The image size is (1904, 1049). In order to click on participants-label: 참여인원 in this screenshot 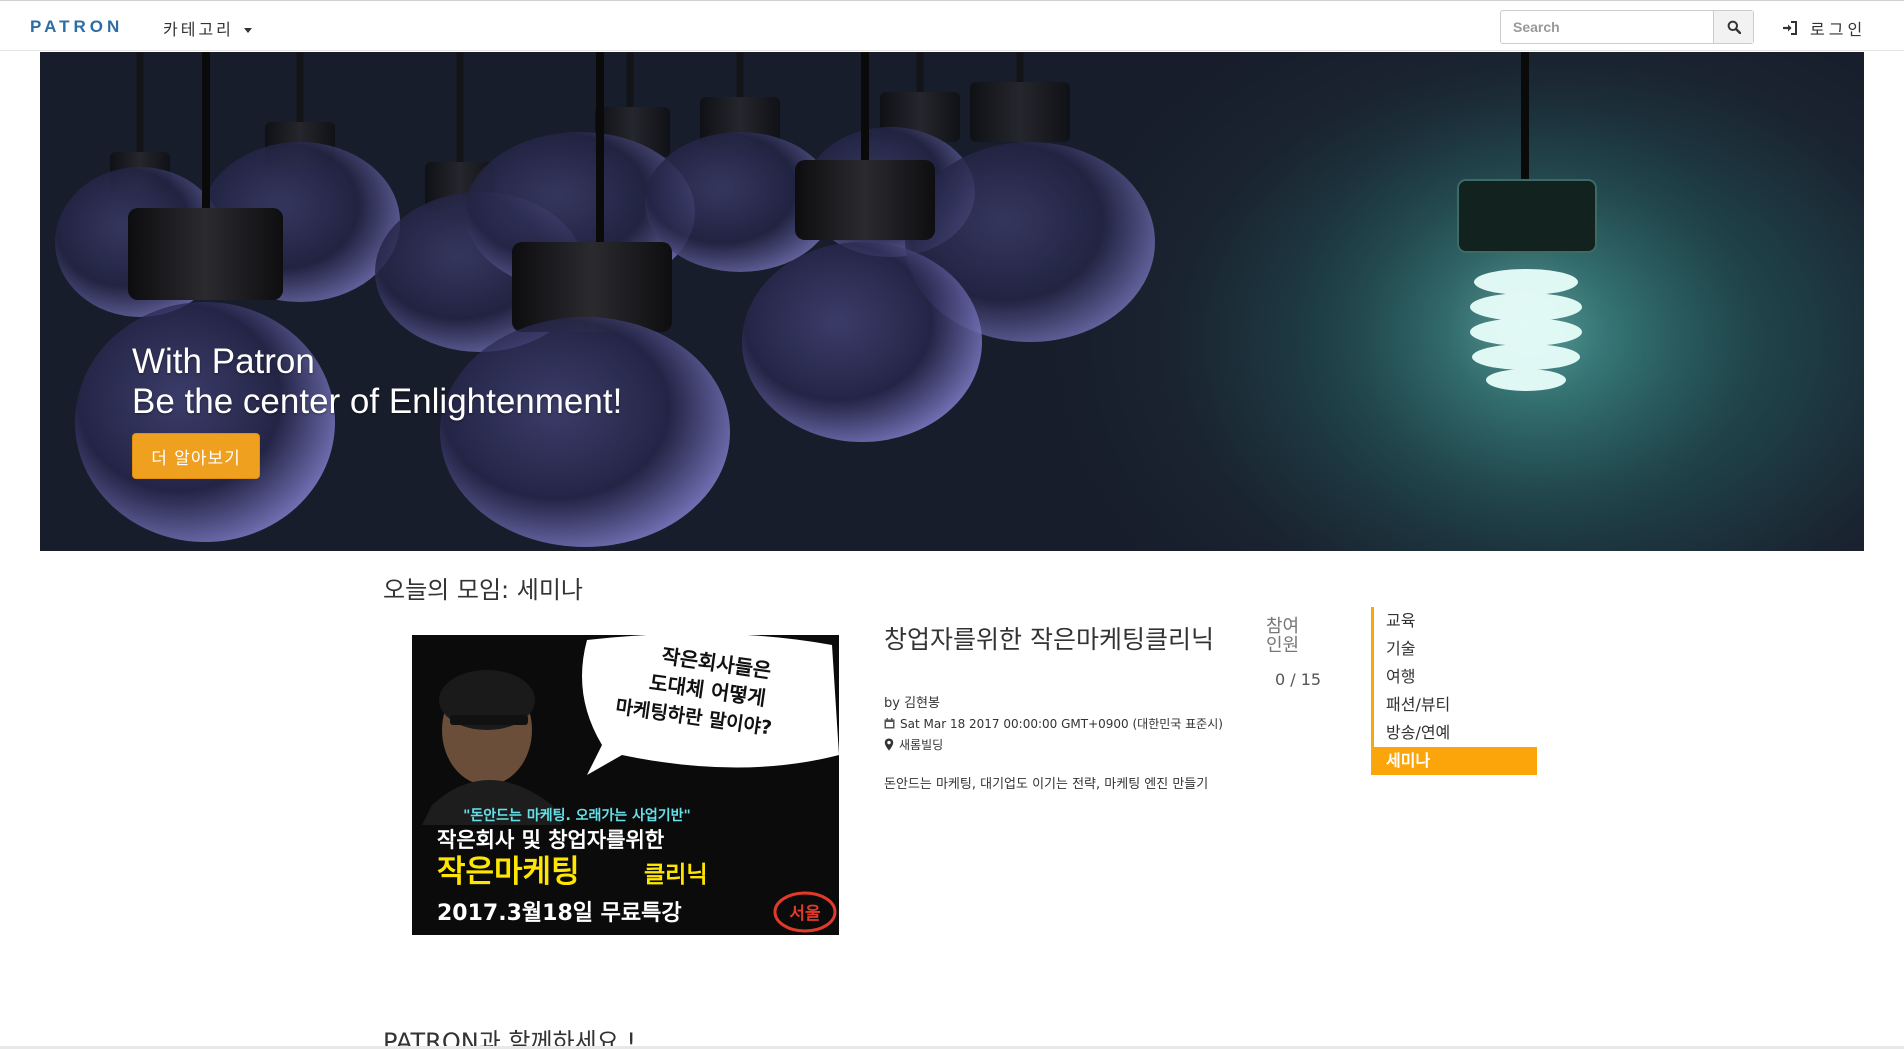, I will do `click(1283, 636)`.